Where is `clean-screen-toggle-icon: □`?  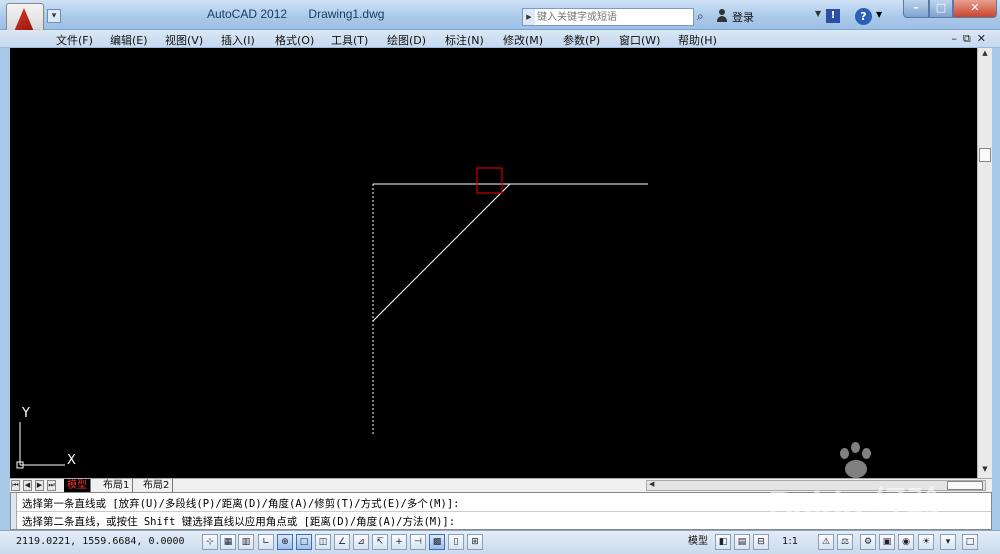
clean-screen-toggle-icon: □ is located at coordinates (970, 542).